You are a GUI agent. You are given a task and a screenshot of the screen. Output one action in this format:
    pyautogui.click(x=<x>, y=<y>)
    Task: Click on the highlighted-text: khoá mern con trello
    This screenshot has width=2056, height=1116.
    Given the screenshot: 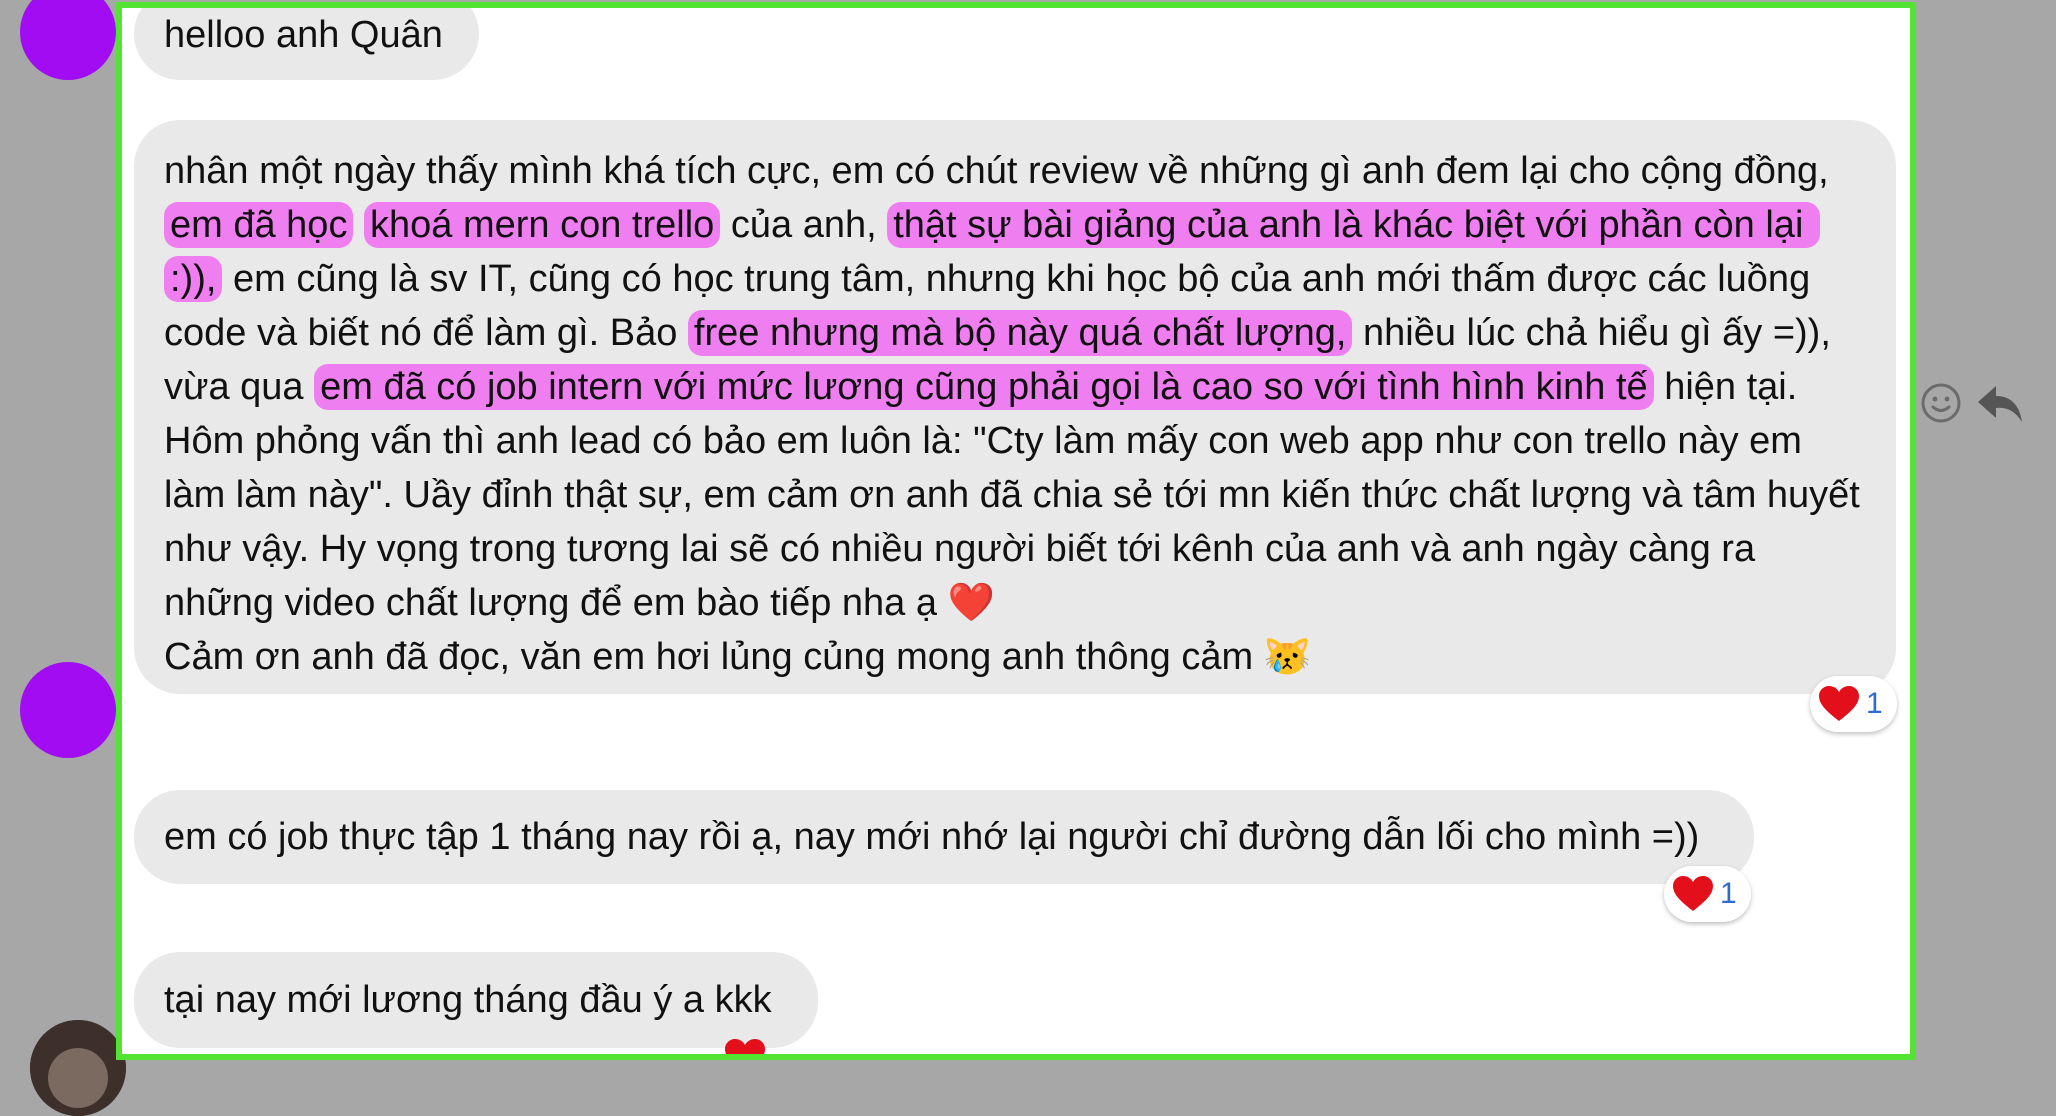 What is the action you would take?
    pyautogui.click(x=542, y=225)
    